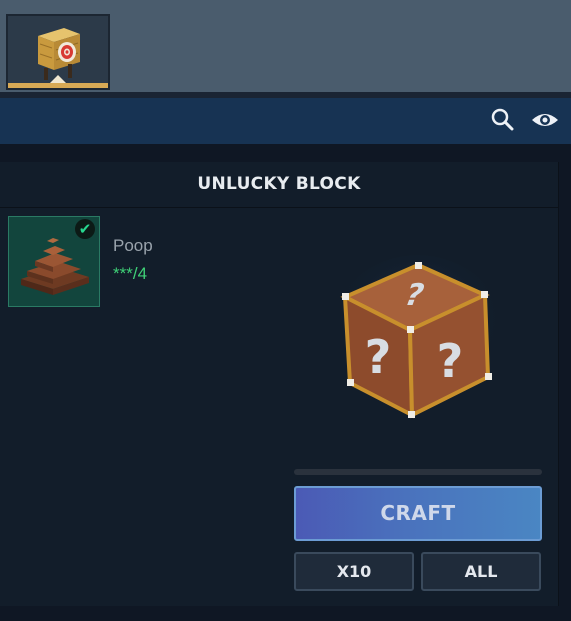  Describe the element at coordinates (545, 120) in the screenshot. I see `eye-icon` at that location.